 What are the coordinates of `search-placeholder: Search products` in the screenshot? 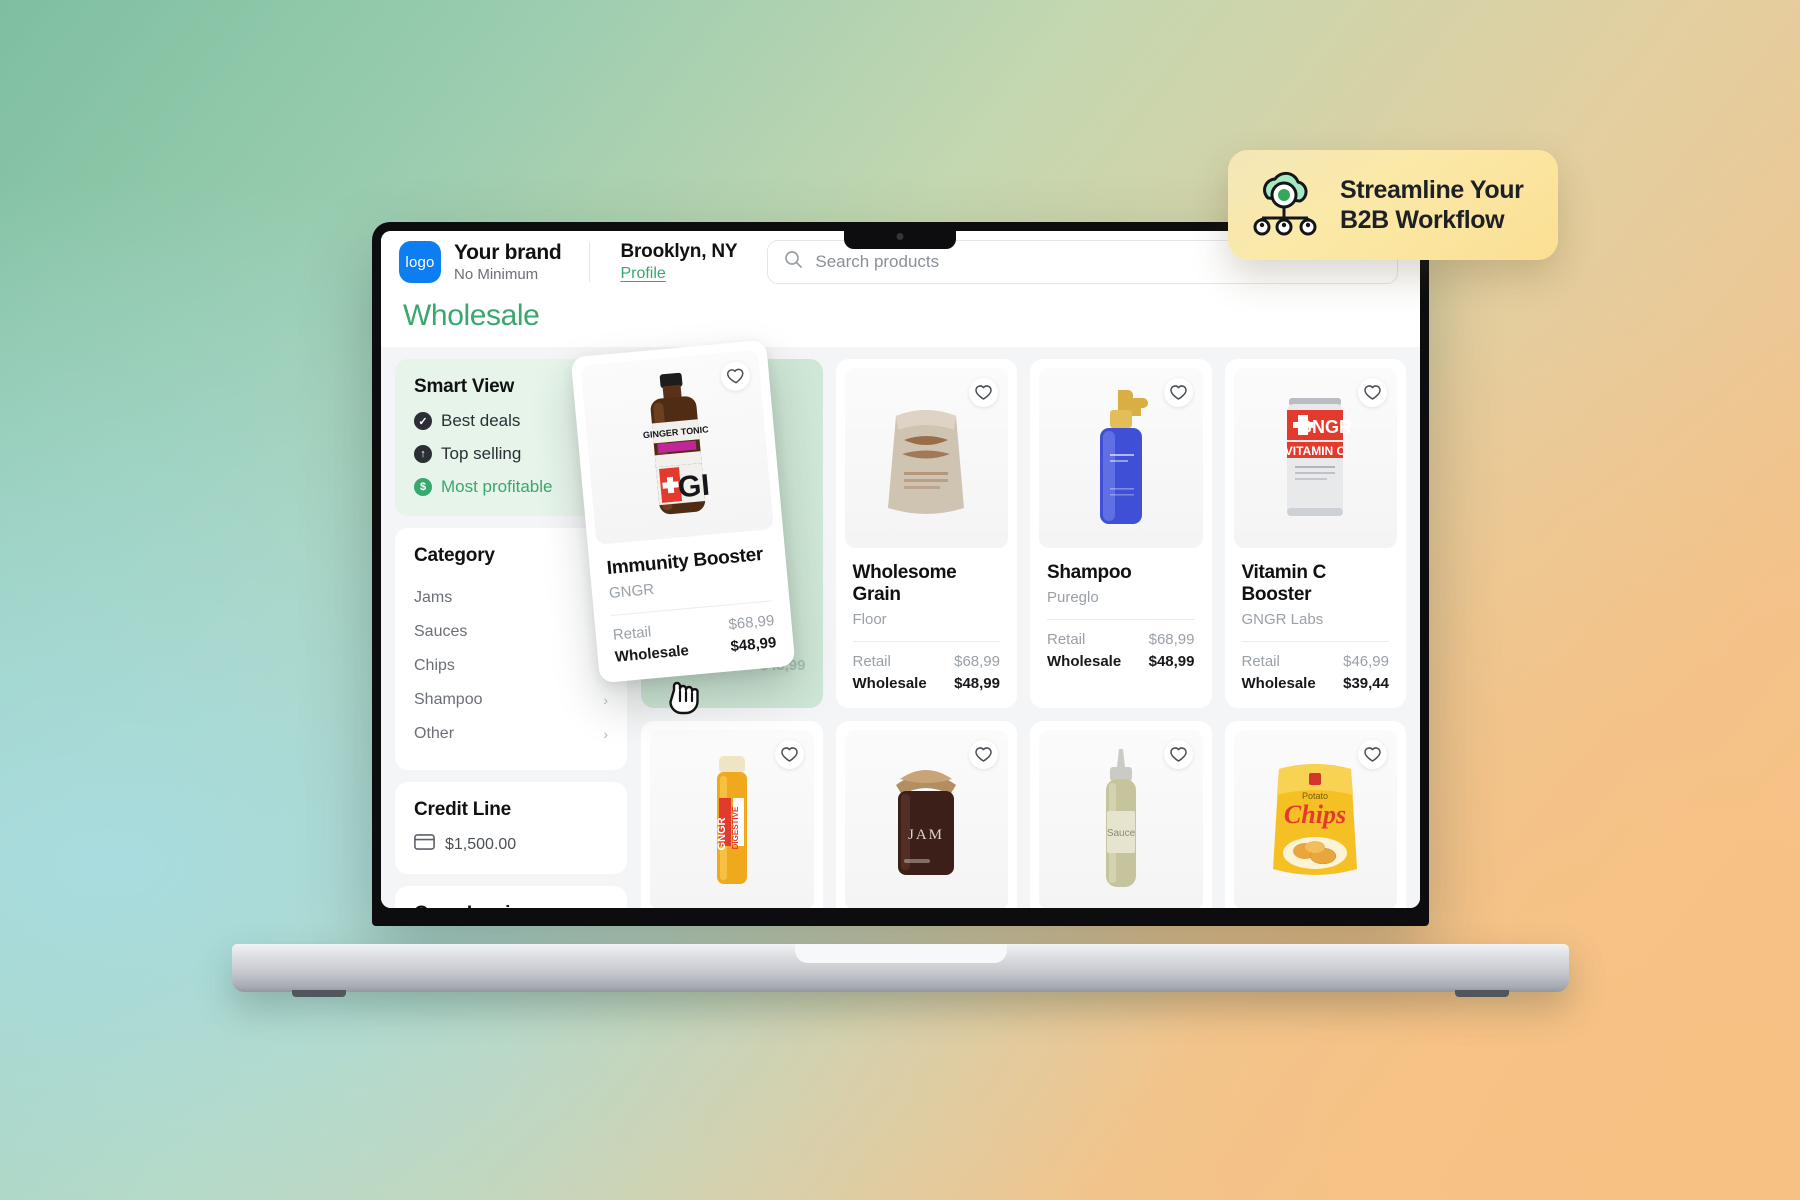 It's located at (877, 261).